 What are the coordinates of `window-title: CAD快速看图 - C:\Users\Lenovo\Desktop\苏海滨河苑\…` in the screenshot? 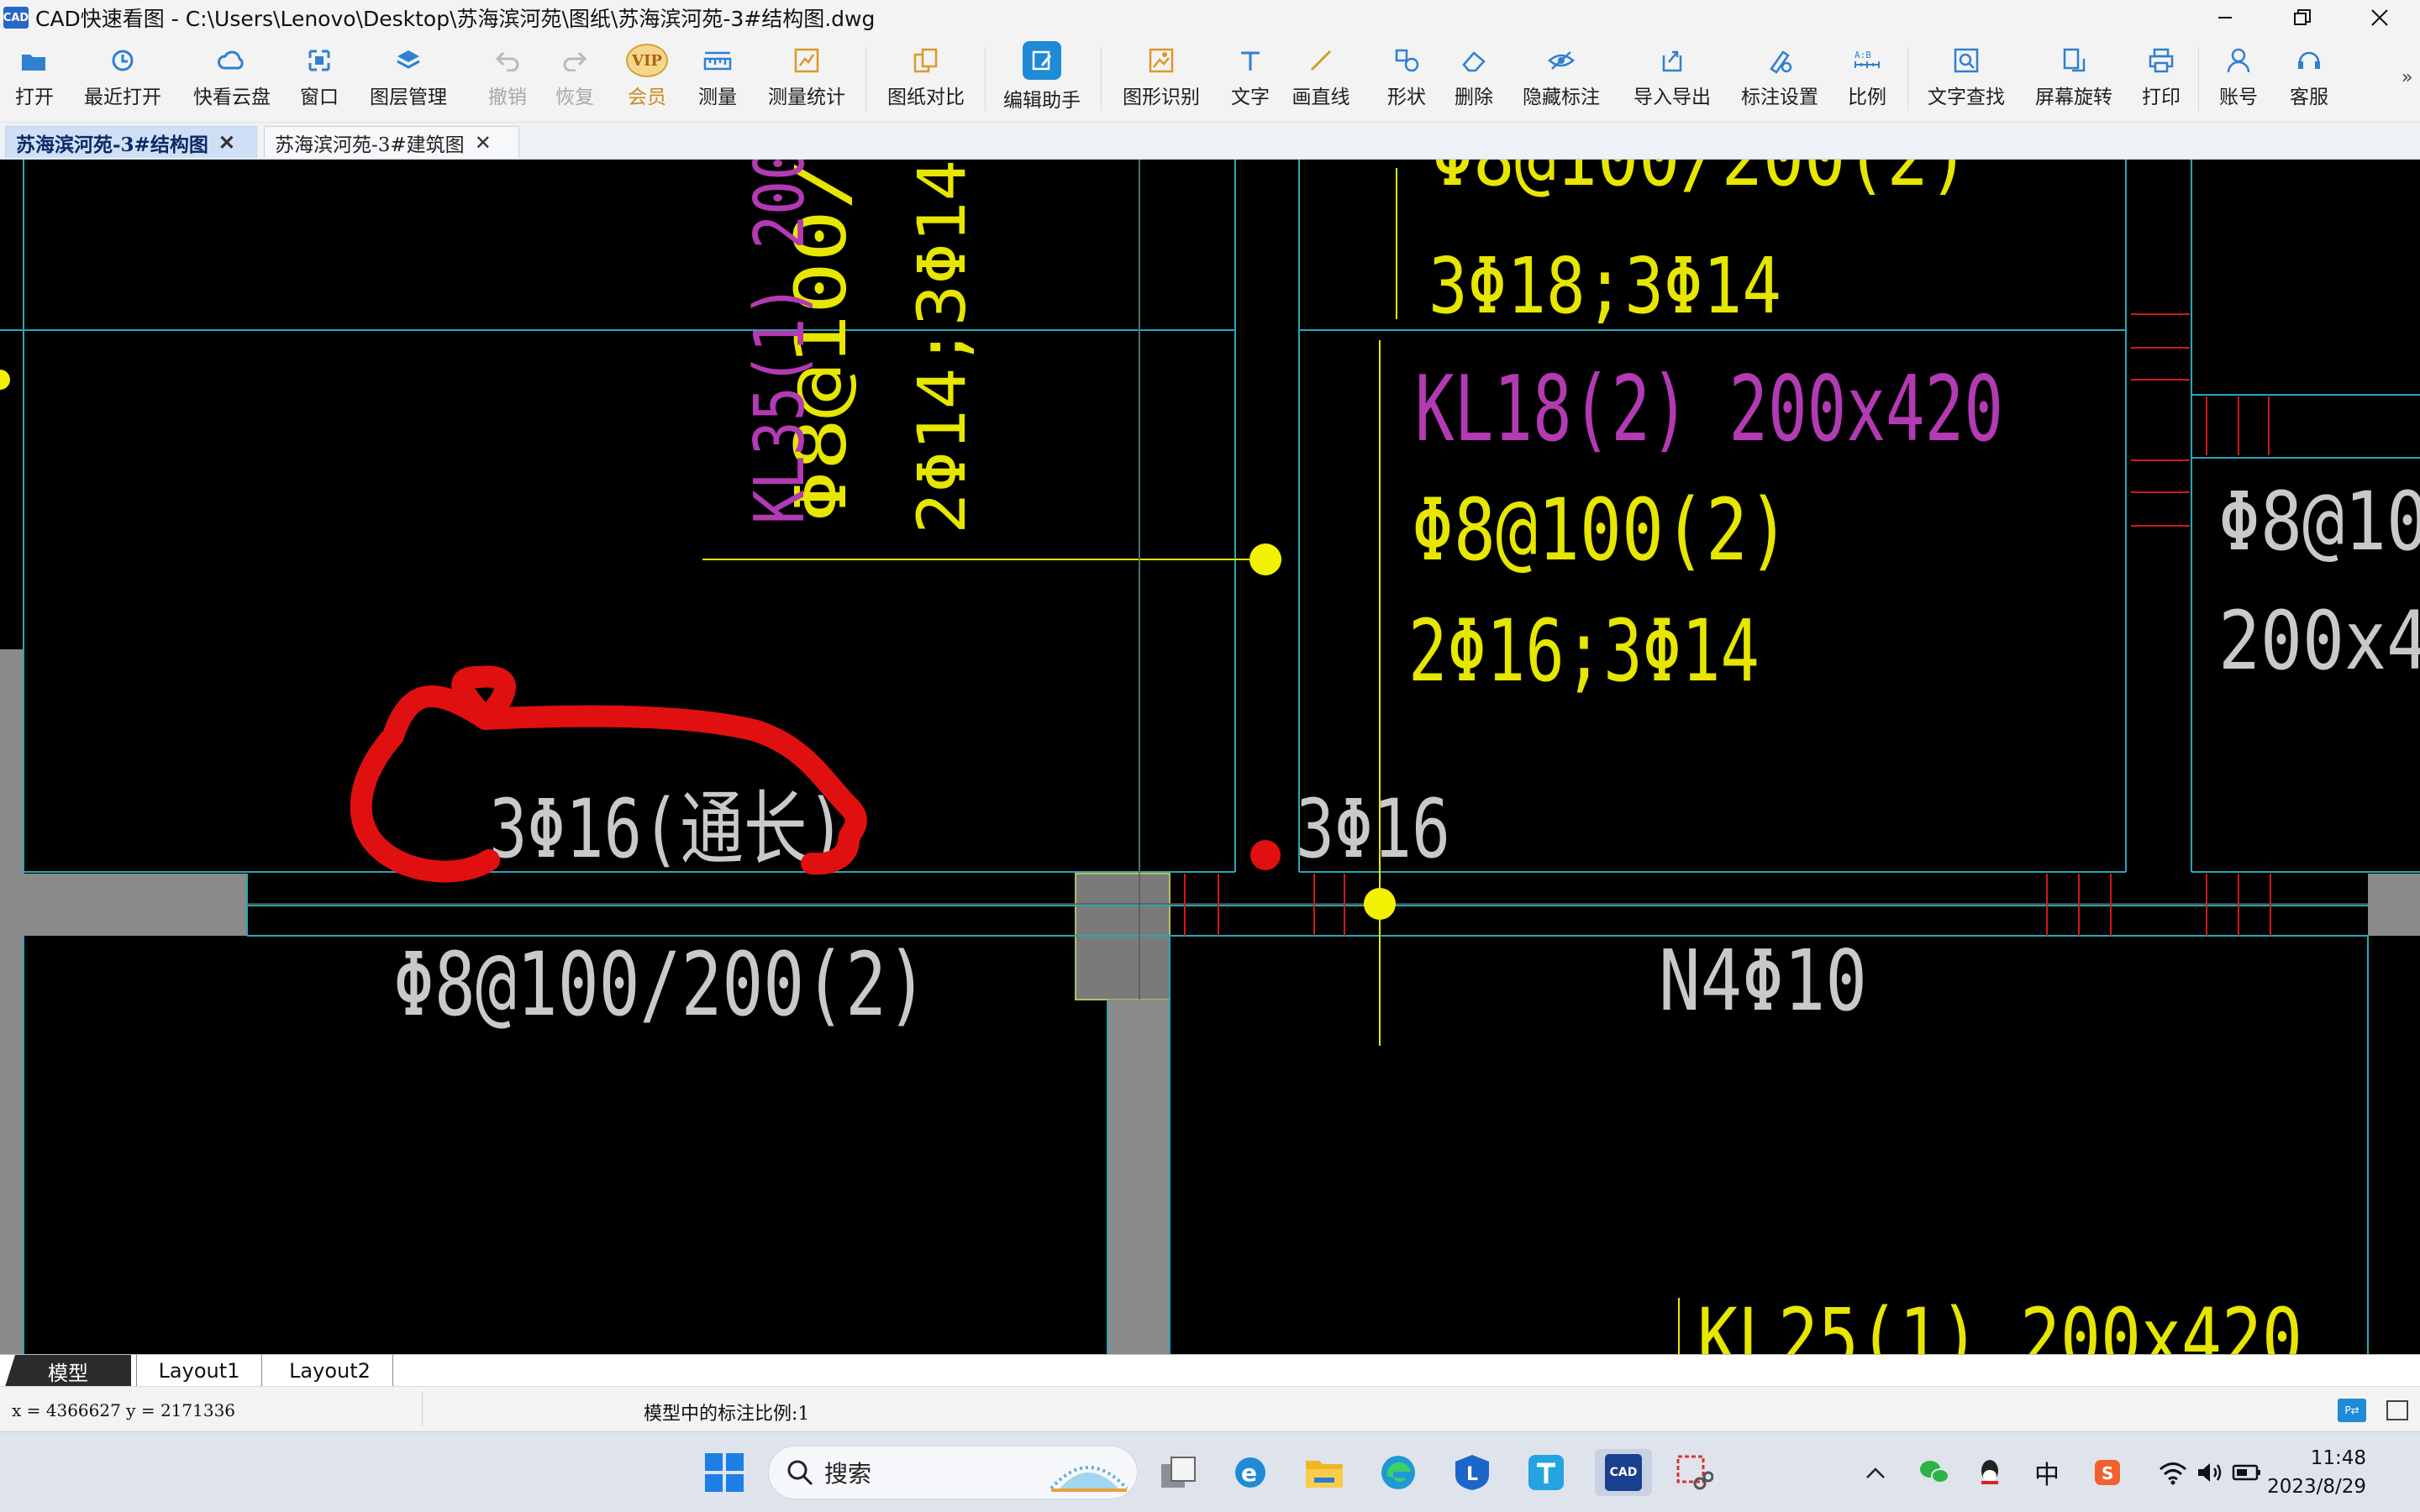 It's located at (455, 19).